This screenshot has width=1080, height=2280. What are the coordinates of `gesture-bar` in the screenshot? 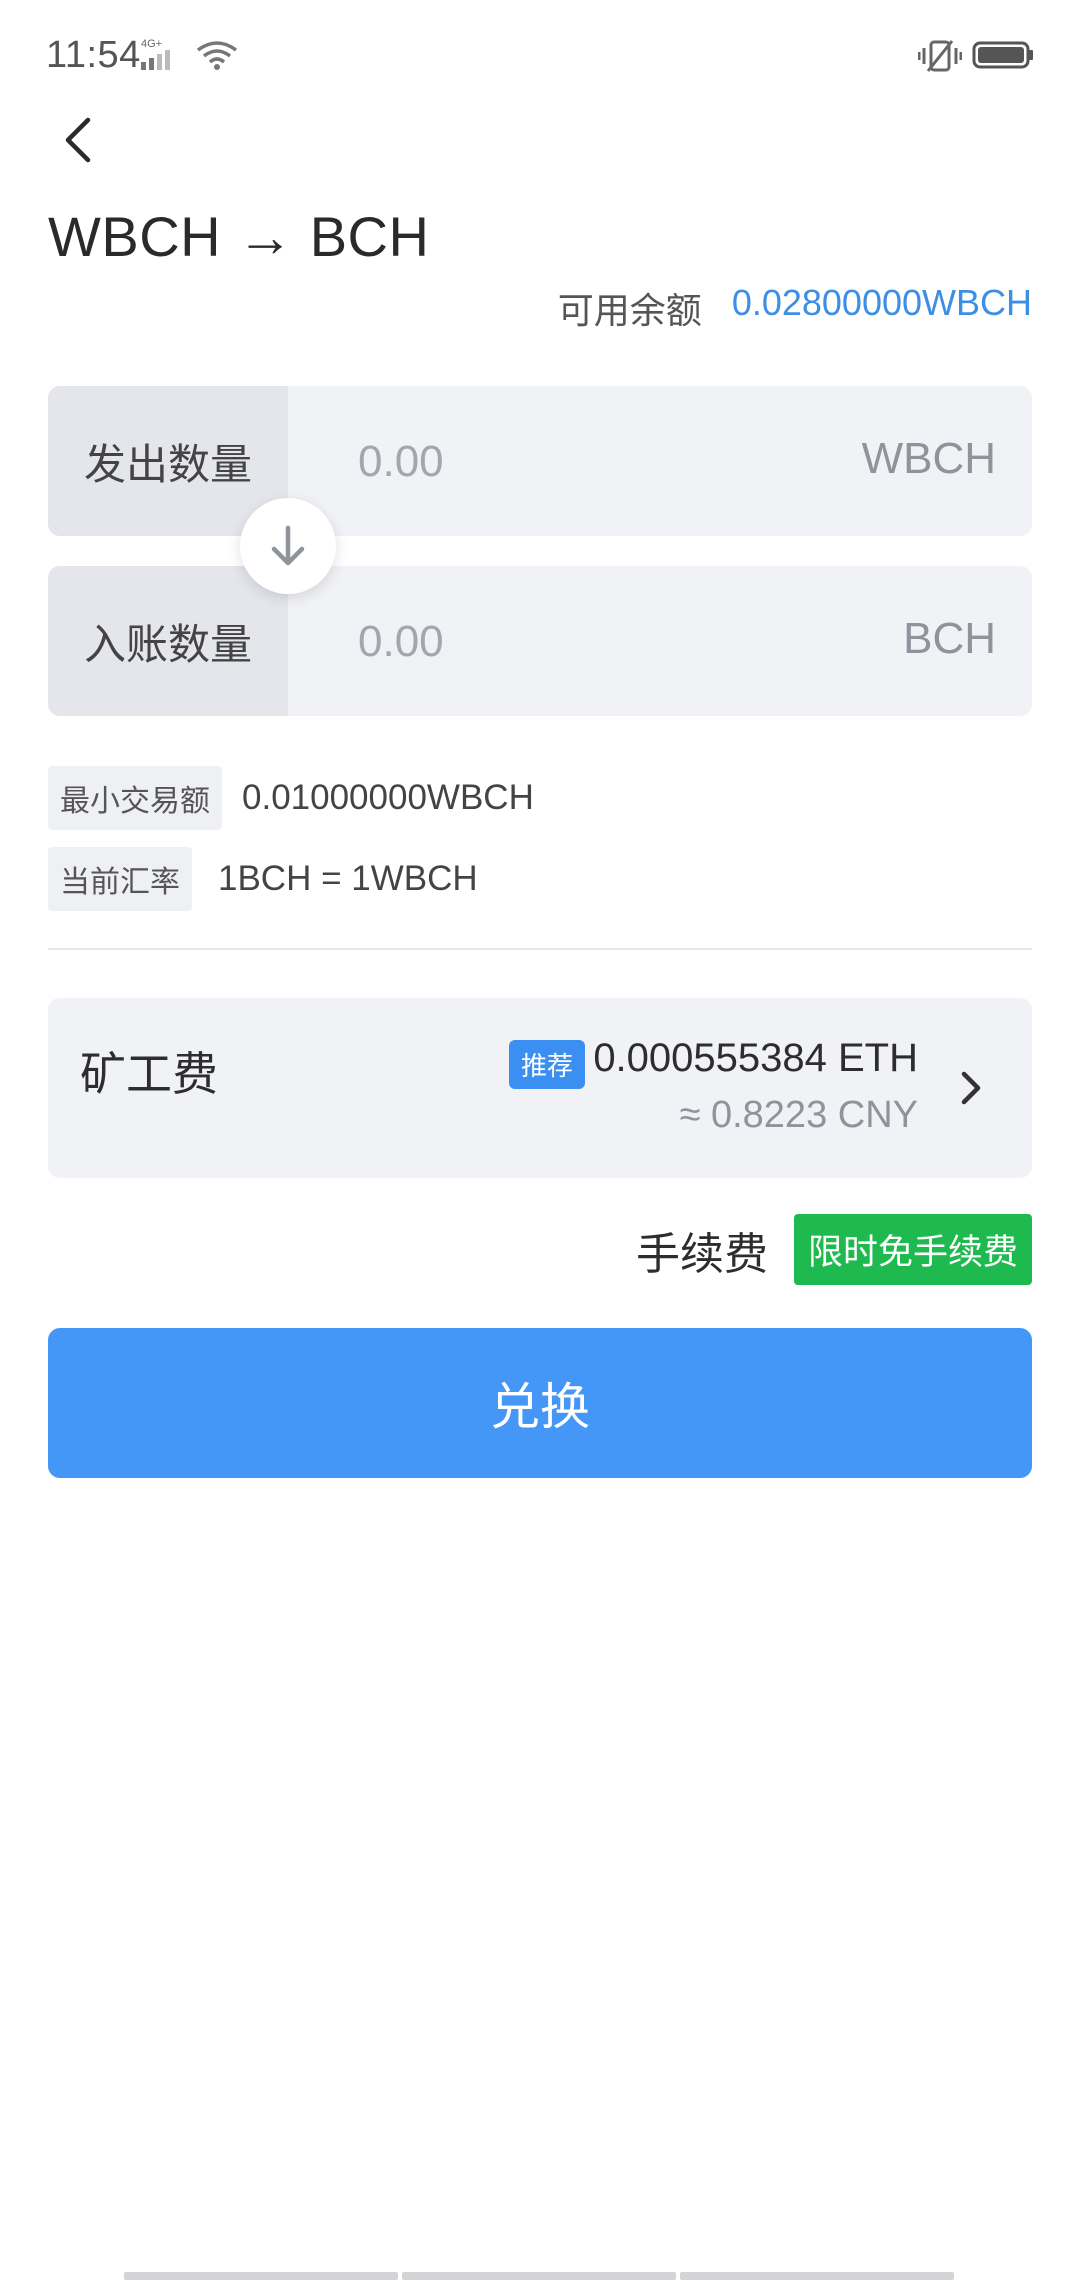 It's located at (539, 2276).